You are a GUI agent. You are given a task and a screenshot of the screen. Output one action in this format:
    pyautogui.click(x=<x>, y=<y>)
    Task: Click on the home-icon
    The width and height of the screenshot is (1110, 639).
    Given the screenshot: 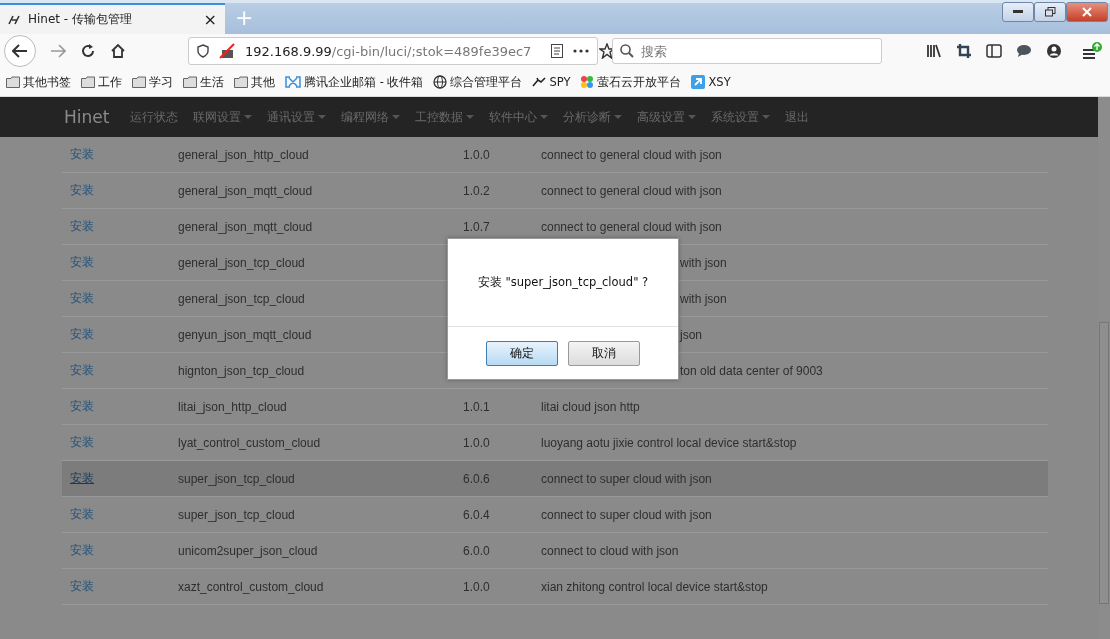 What is the action you would take?
    pyautogui.click(x=118, y=51)
    